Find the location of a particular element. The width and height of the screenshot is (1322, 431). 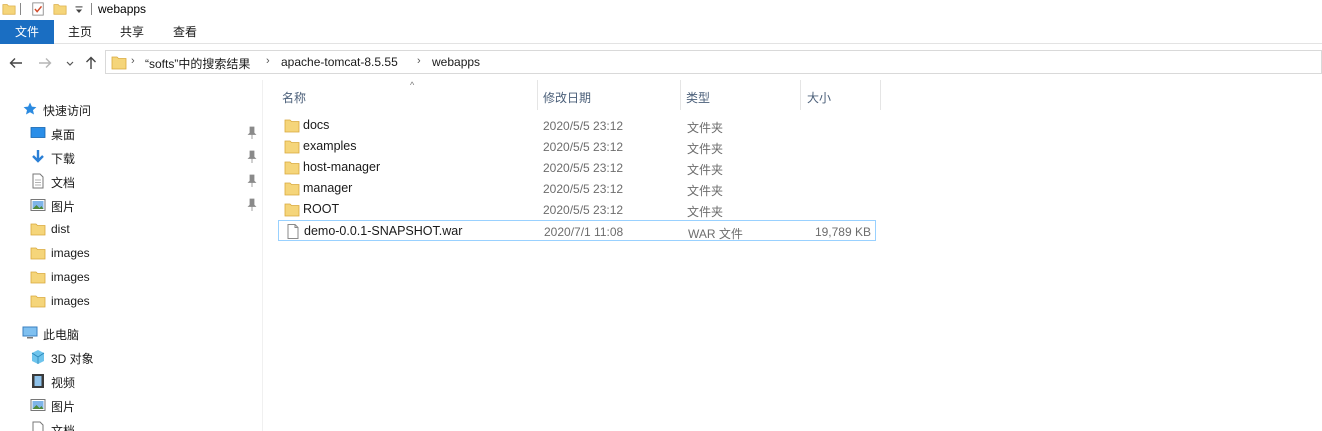

nav-label: 视频 is located at coordinates (63, 383).